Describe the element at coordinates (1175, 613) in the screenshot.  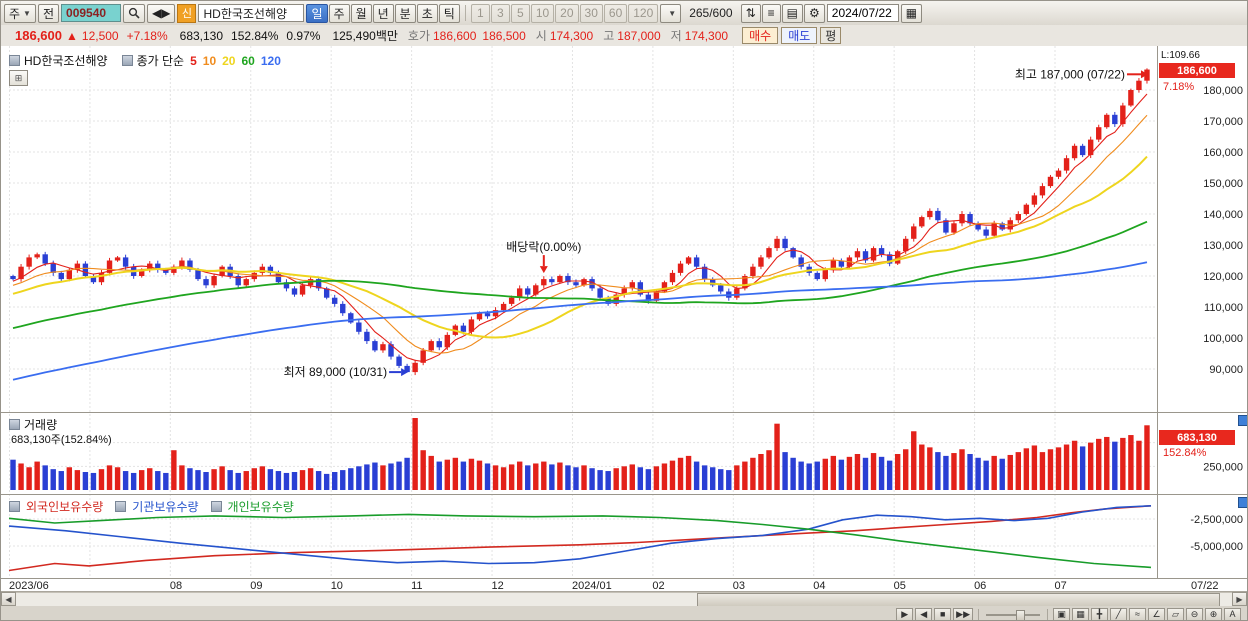
I see `shape-tool-icon: ▱` at that location.